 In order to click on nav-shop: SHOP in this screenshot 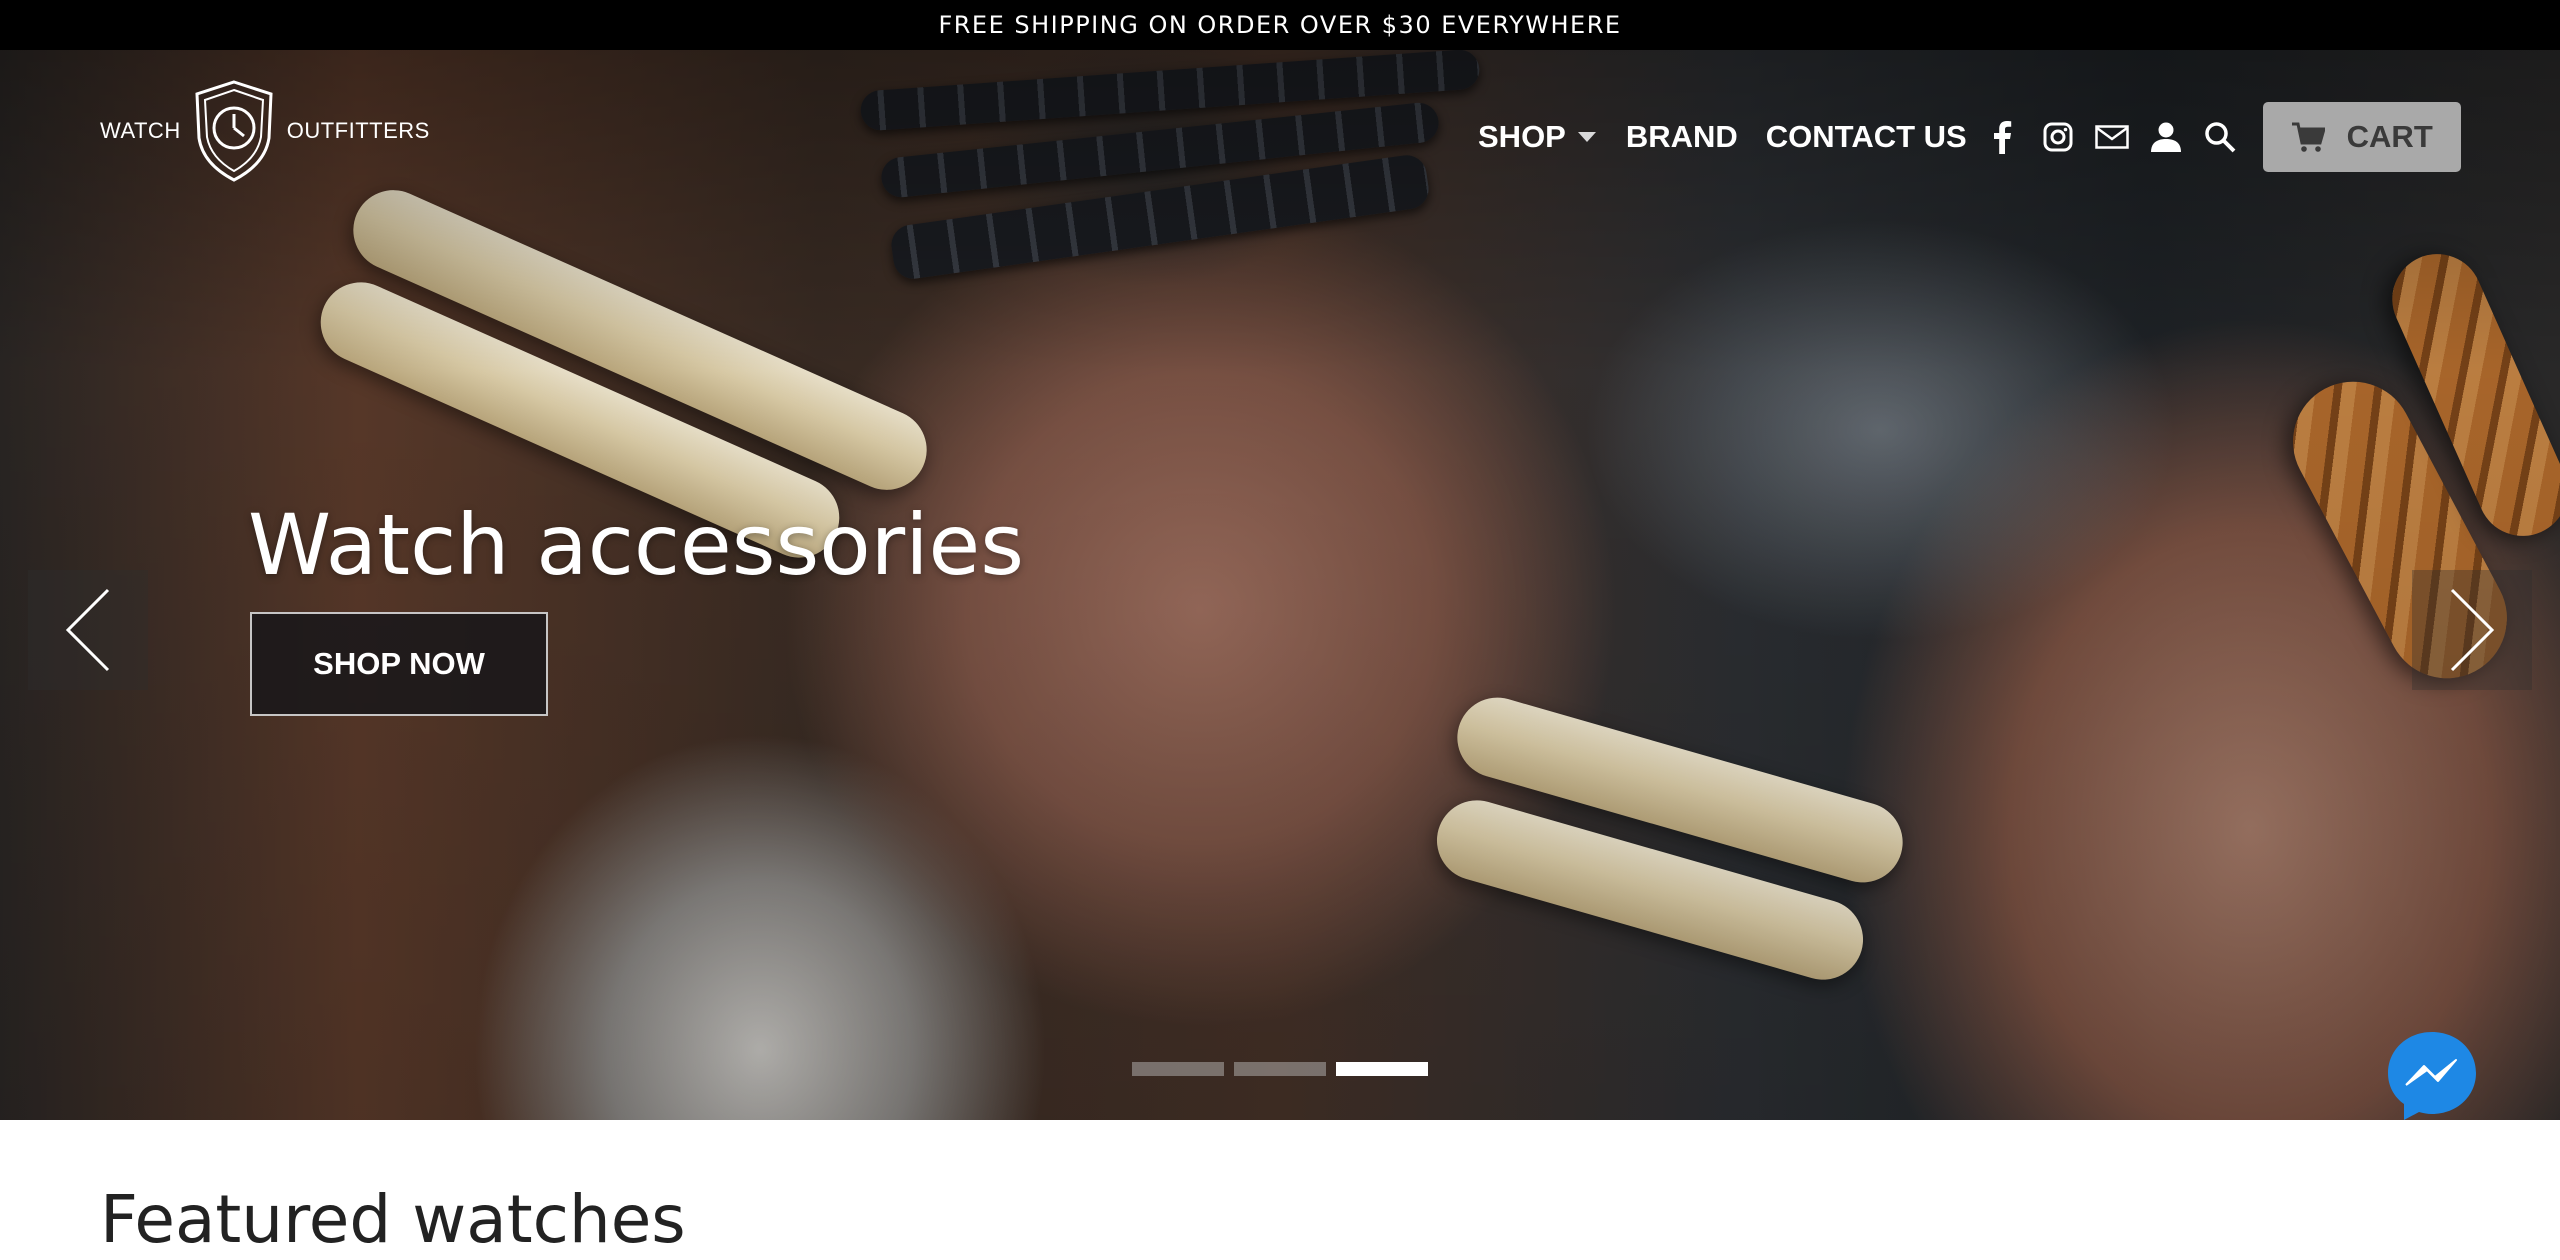, I will do `click(1537, 137)`.